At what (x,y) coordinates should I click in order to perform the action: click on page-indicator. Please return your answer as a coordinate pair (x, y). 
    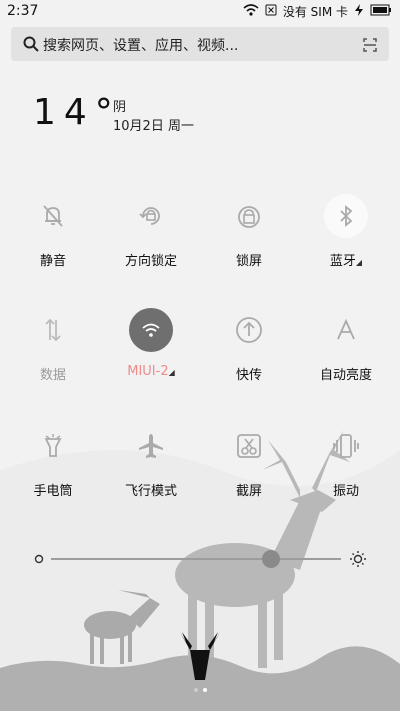
    Looking at the image, I should click on (200, 690).